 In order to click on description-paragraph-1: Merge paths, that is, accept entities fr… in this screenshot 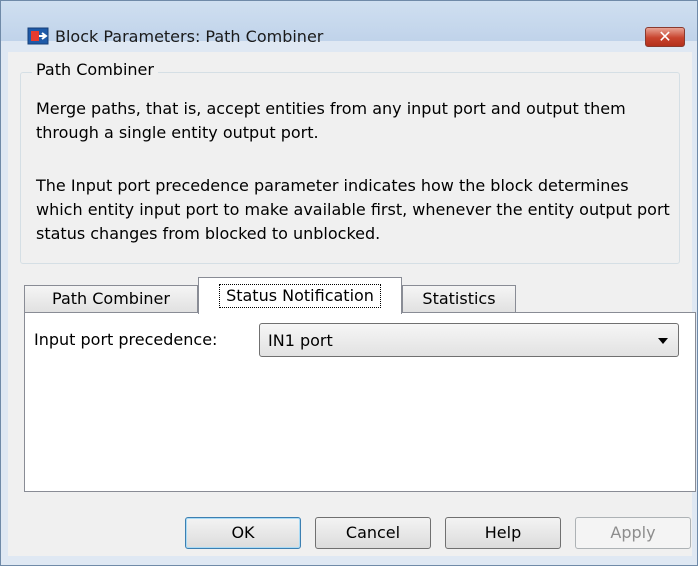, I will do `click(331, 120)`.